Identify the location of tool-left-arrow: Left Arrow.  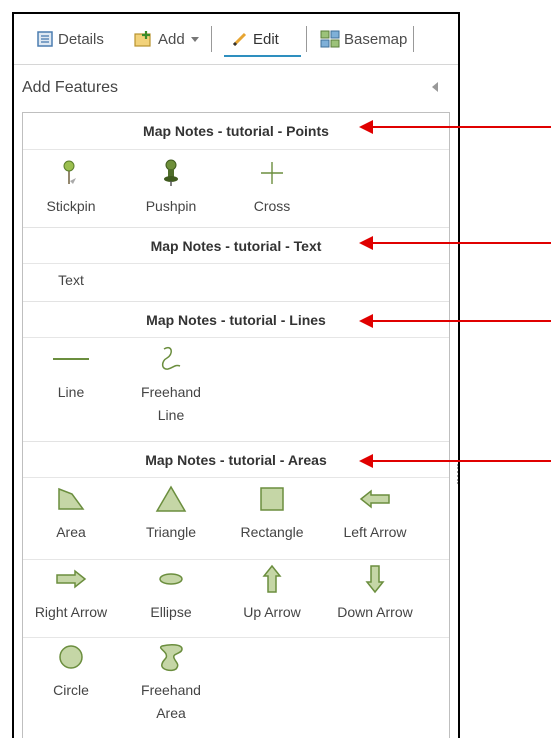
(375, 513).